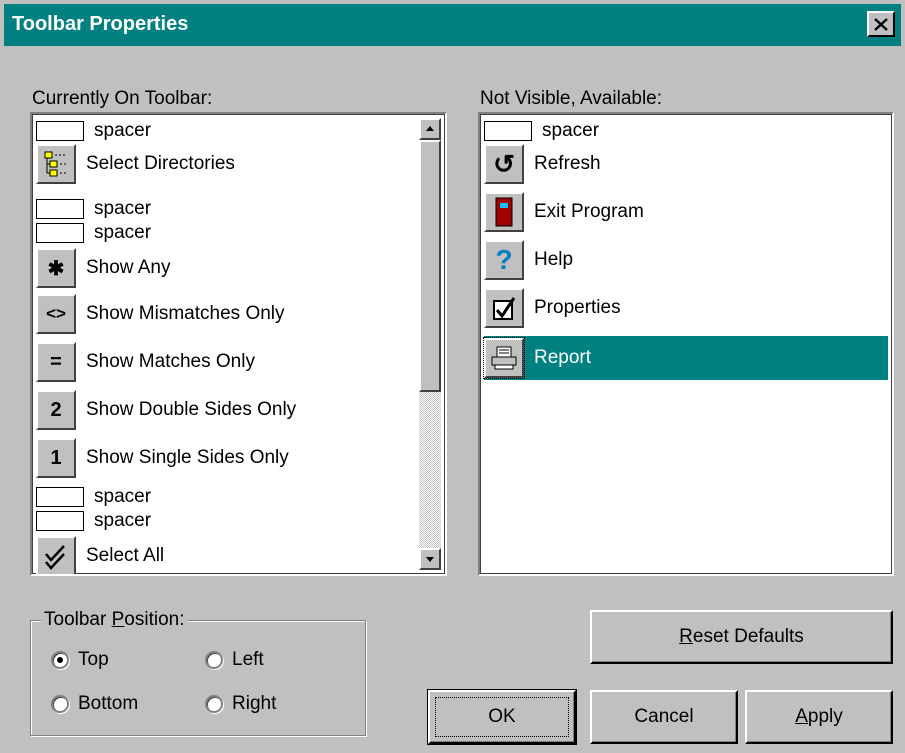  What do you see at coordinates (154, 619) in the screenshot?
I see `legend-text: osition:` at bounding box center [154, 619].